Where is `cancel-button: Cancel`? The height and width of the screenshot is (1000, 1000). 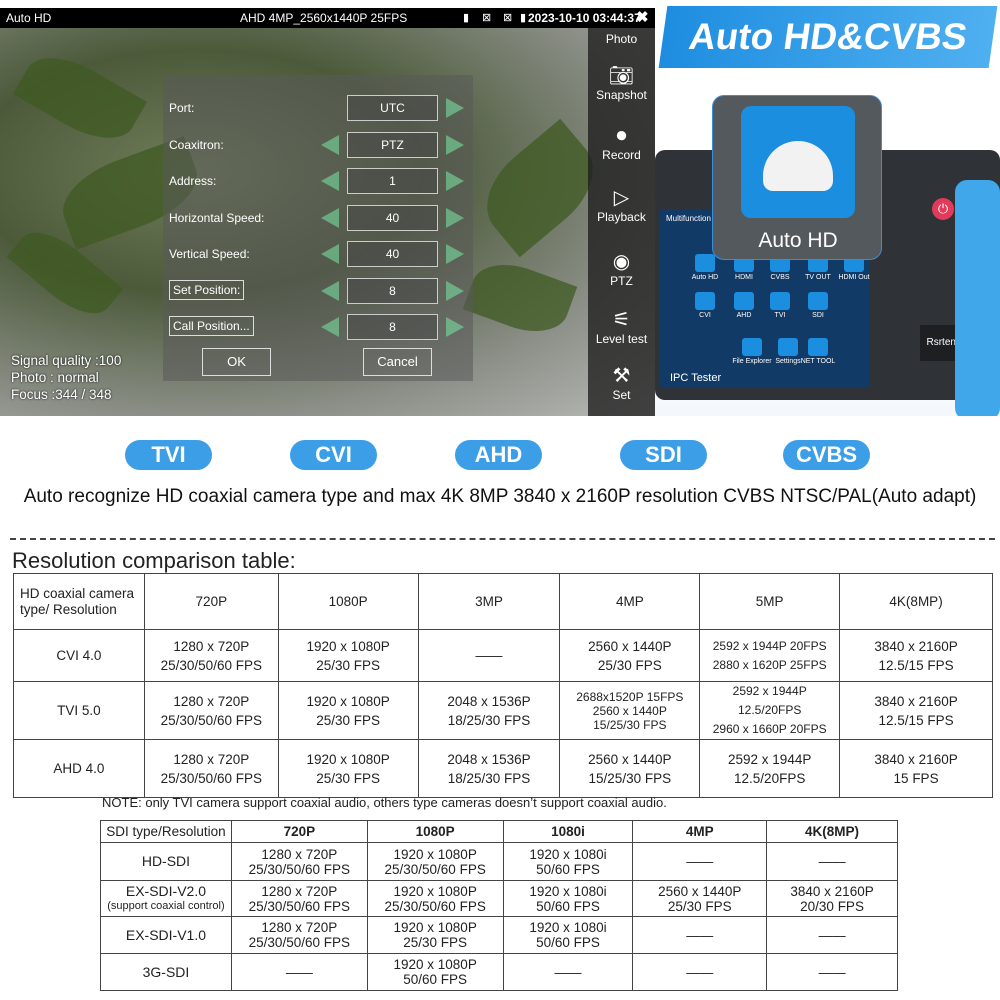
cancel-button: Cancel is located at coordinates (397, 362).